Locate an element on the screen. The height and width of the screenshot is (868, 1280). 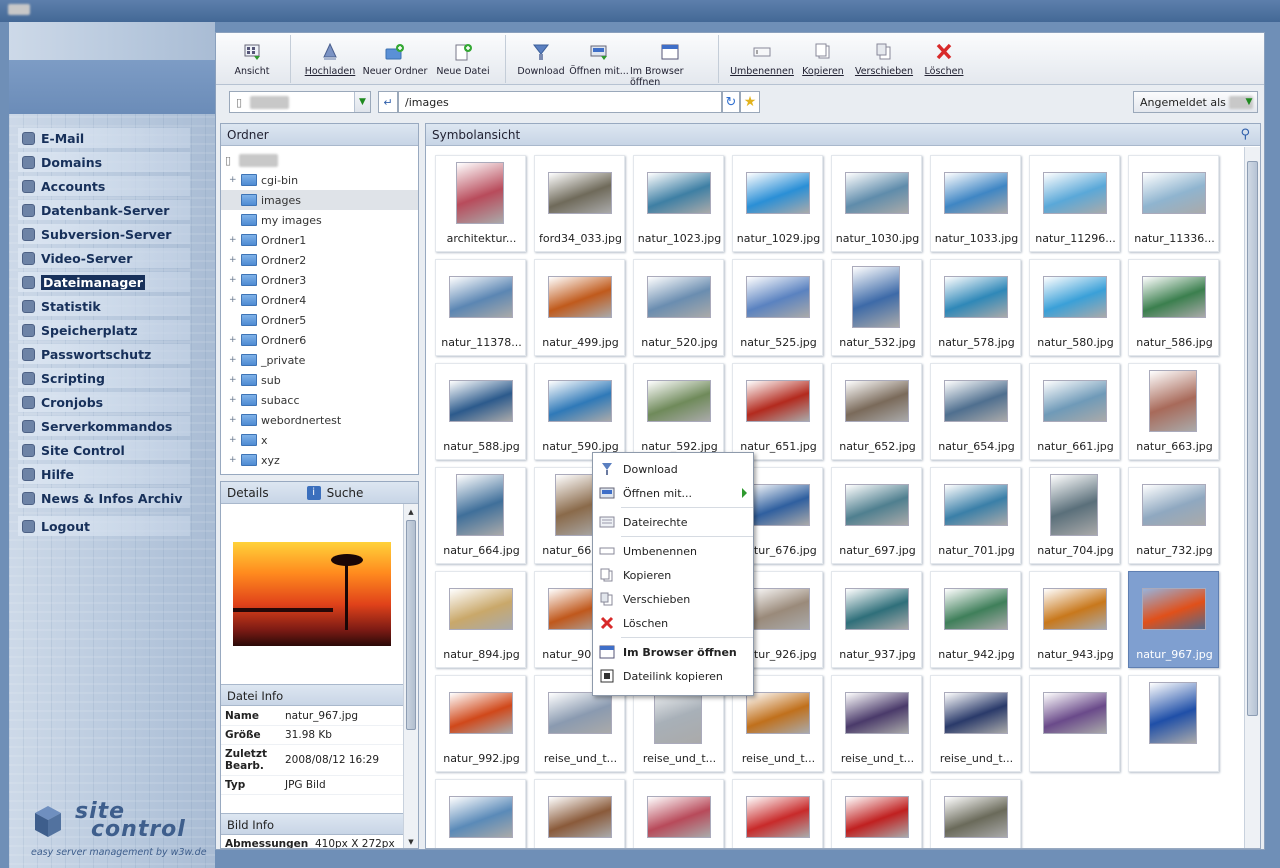
tab-search: Suche is located at coordinates (345, 493).